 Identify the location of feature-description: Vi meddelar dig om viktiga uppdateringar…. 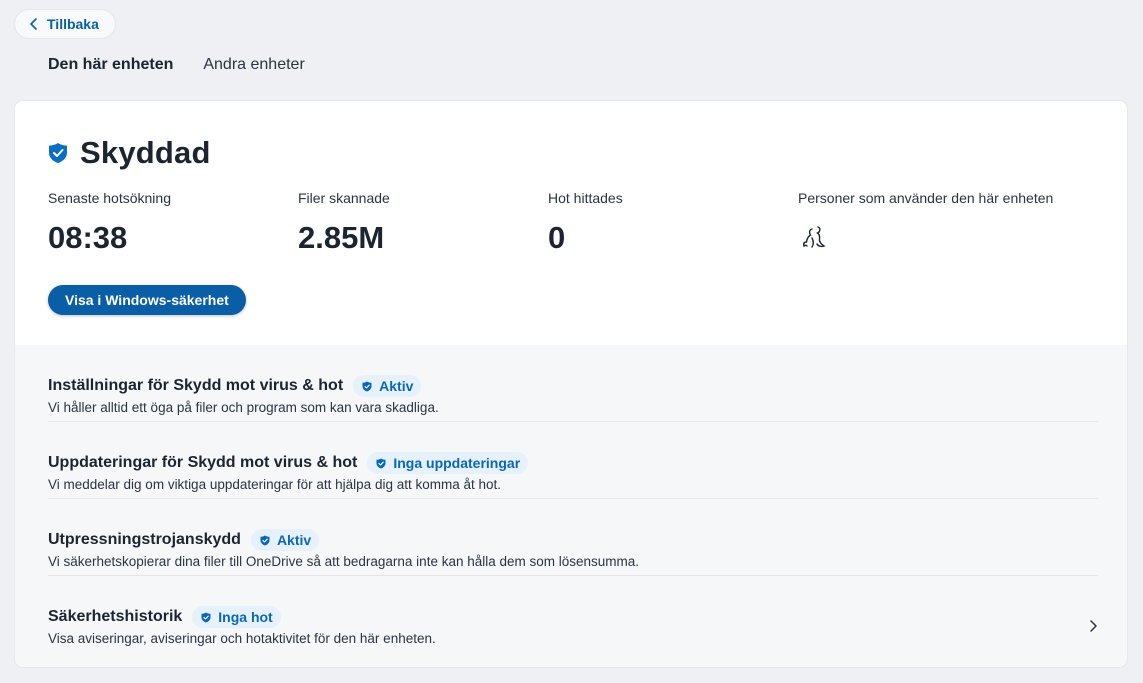
(275, 484).